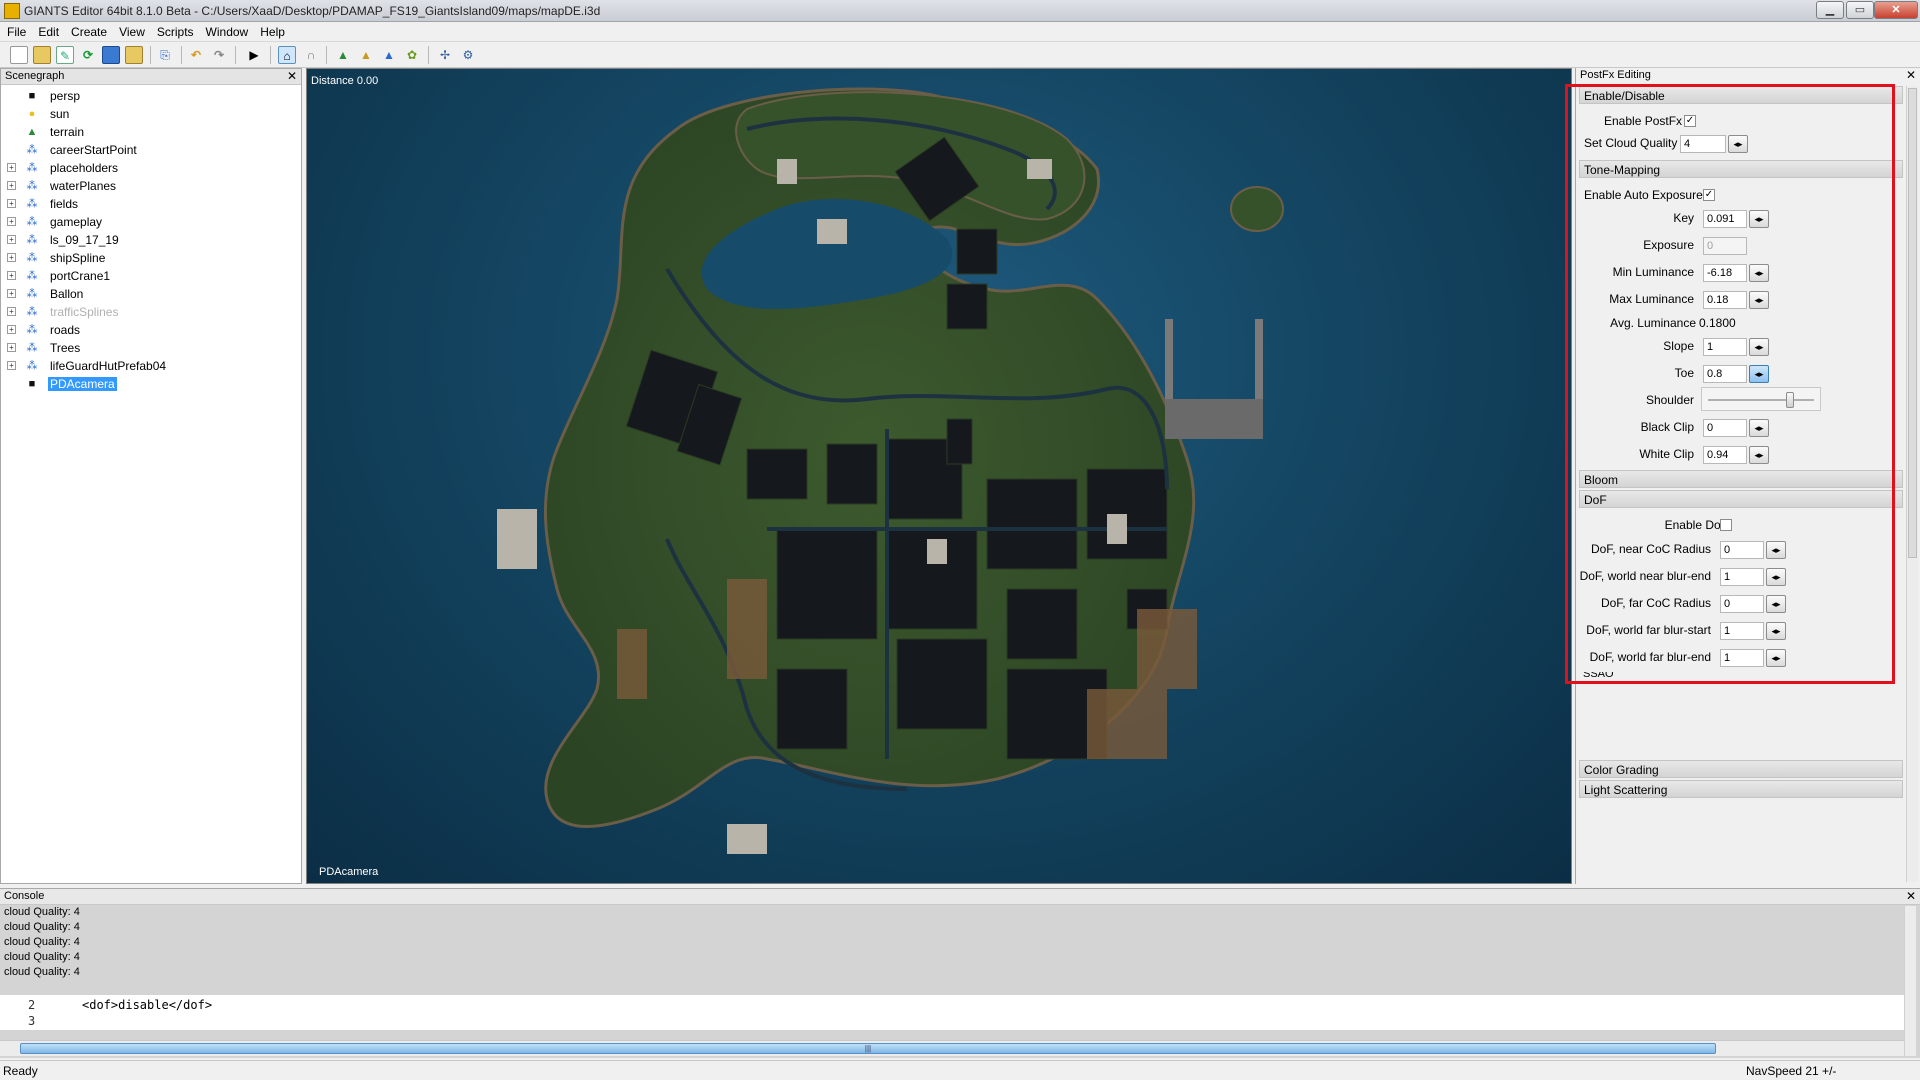  What do you see at coordinates (343, 55) in the screenshot?
I see `terrain-sculpt-icon: ▲` at bounding box center [343, 55].